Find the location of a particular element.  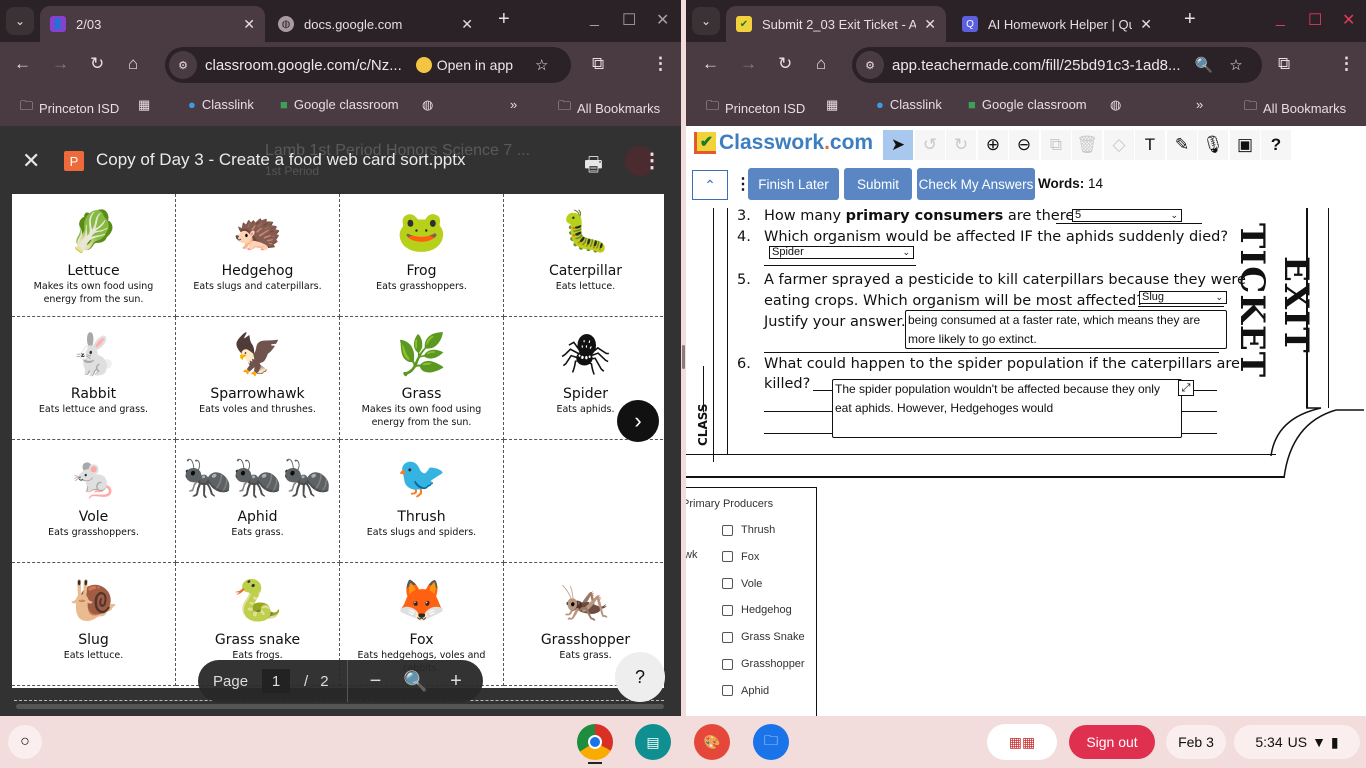

zoom-indicator-icon: 🔍 is located at coordinates (1204, 65).